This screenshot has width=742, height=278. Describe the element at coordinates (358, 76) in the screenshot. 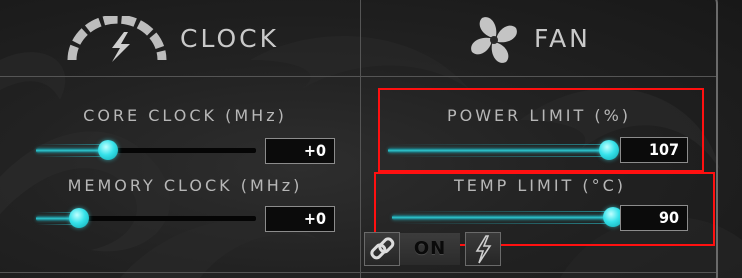

I see `header-divider` at that location.